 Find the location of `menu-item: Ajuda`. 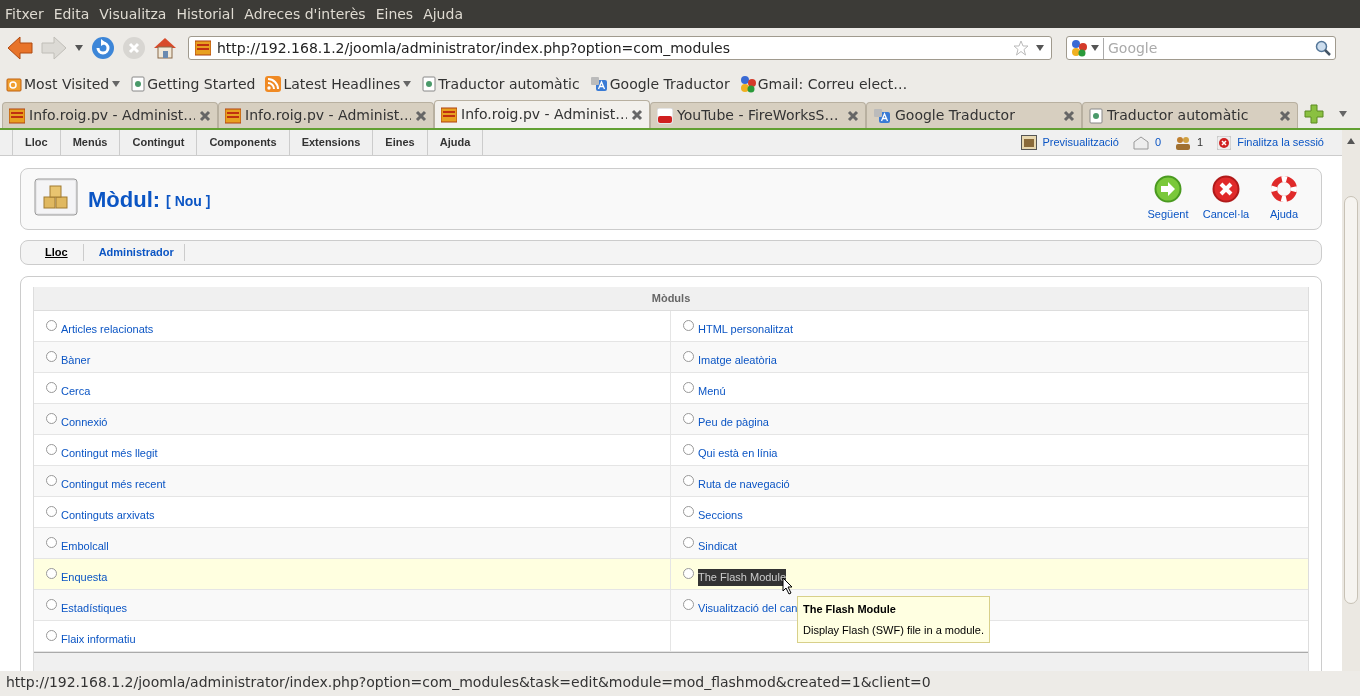

menu-item: Ajuda is located at coordinates (443, 14).